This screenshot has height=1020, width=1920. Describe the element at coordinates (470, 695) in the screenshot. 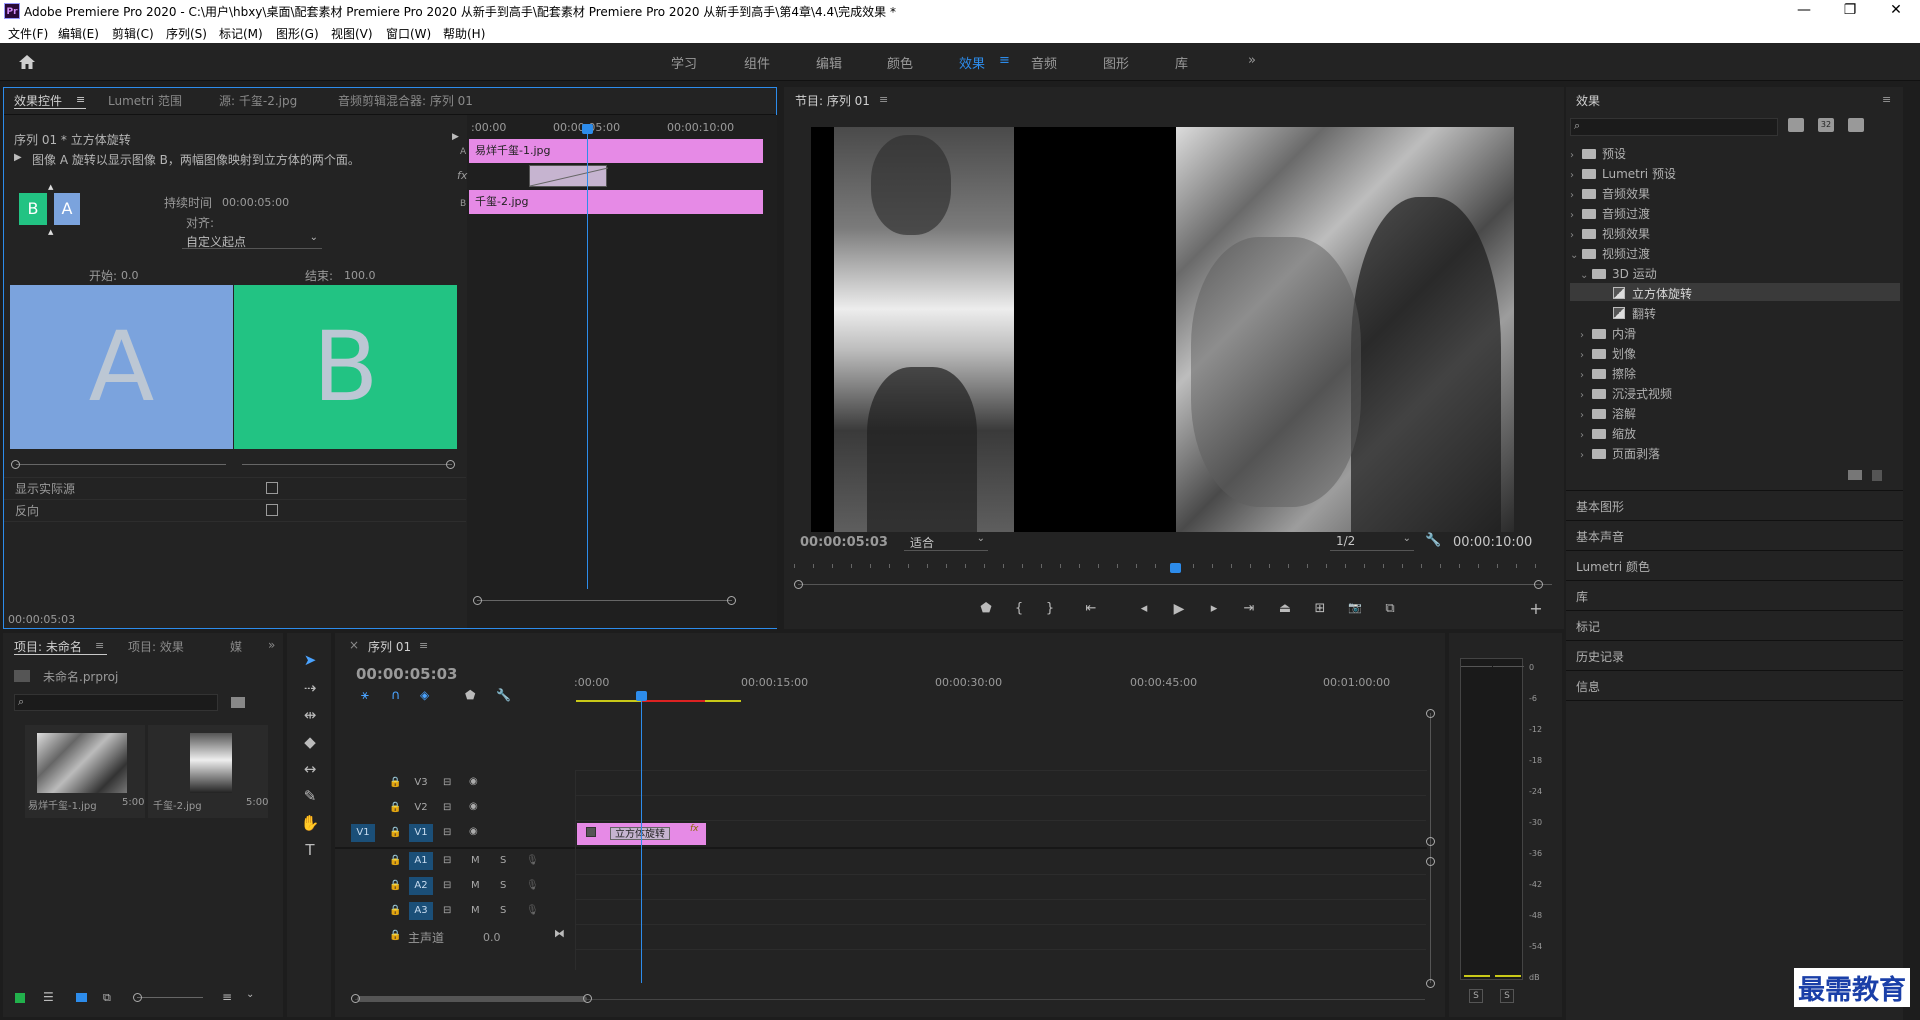

I see `add-marker-icon: ⬟` at that location.